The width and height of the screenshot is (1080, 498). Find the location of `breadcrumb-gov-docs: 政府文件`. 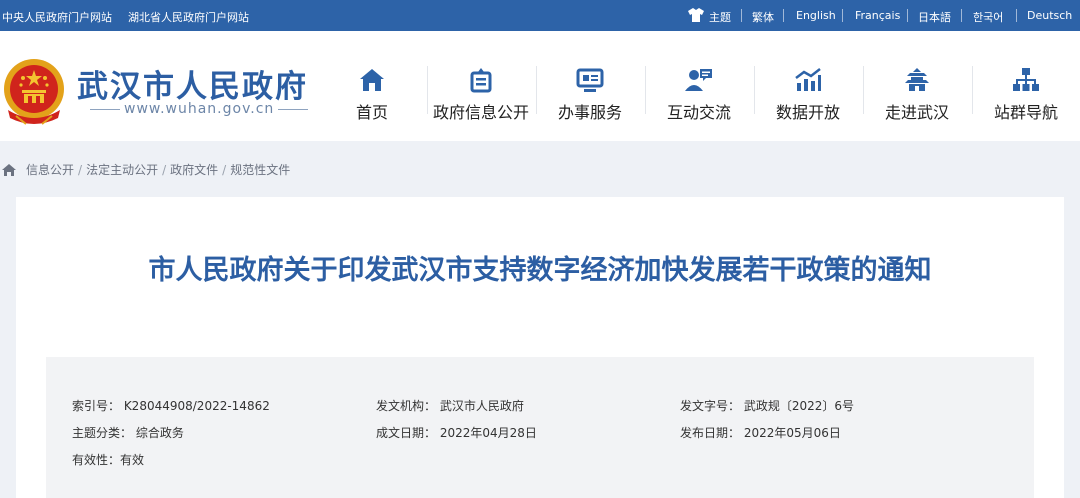

breadcrumb-gov-docs: 政府文件 is located at coordinates (194, 169).